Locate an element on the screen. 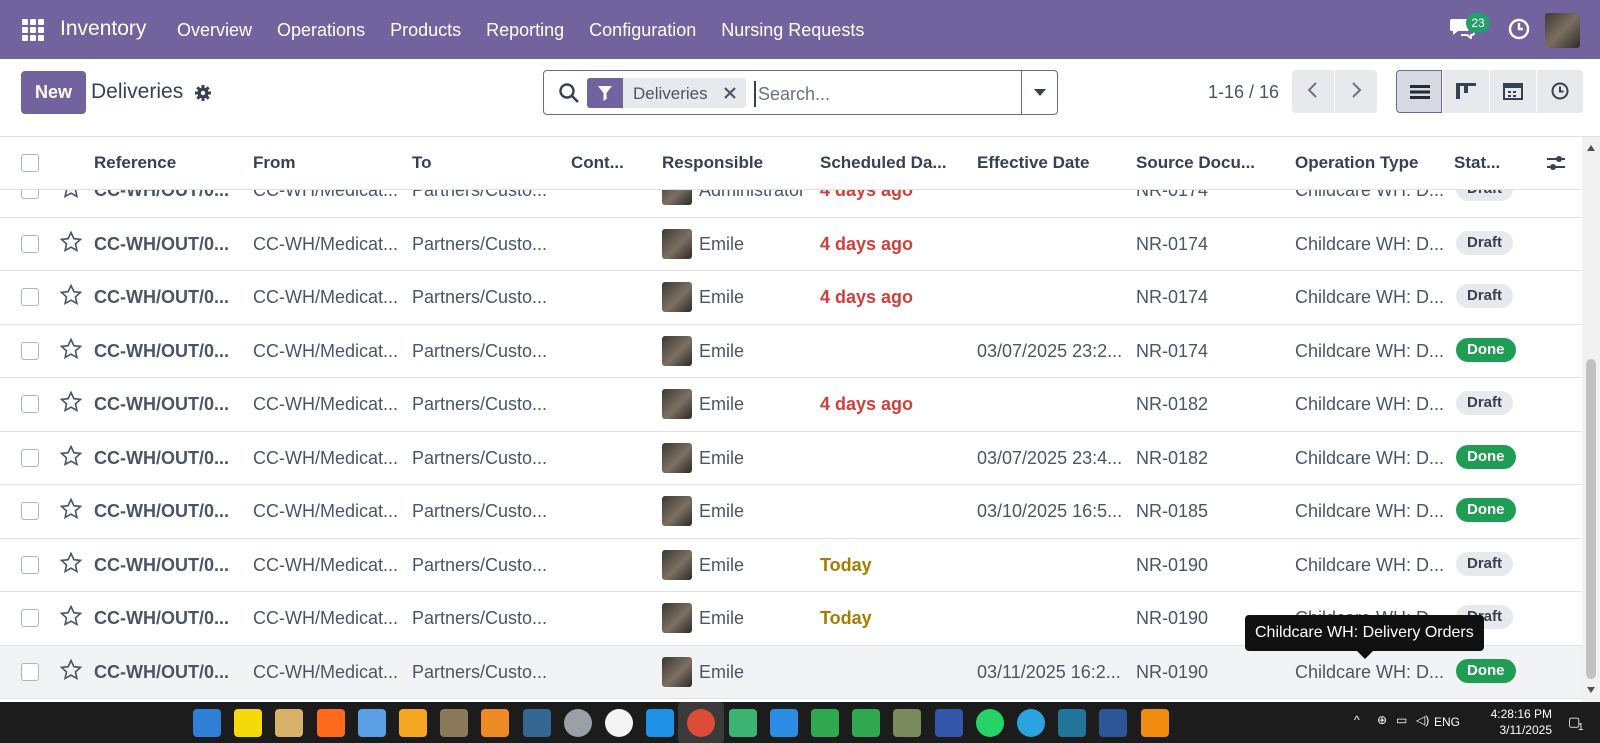 The image size is (1600, 743). word-icon is located at coordinates (1113, 723).